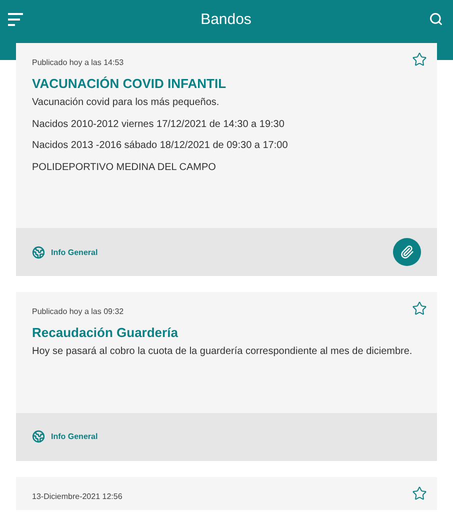  I want to click on publish-date: Publicado hoy a las 09:32, so click(78, 311).